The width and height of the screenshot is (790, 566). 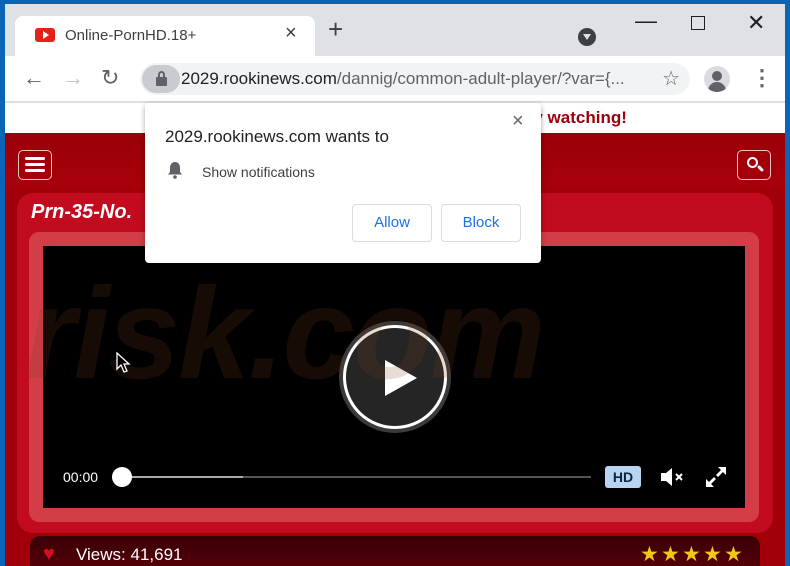 I want to click on browser-tab: Online-PornHD.18+ ×, so click(x=165, y=36).